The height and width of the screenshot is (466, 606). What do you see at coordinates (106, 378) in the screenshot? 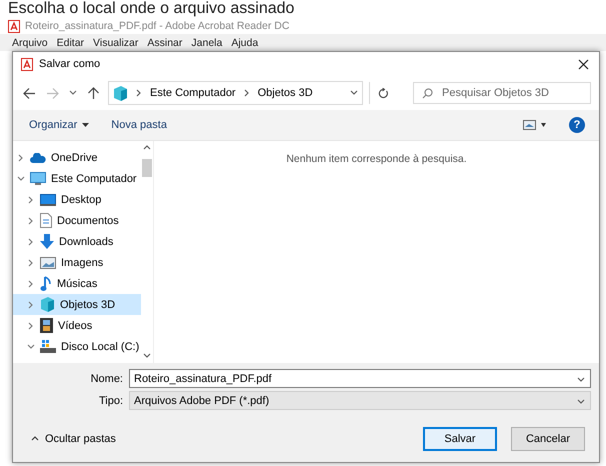
I see `field-label: Nome:` at bounding box center [106, 378].